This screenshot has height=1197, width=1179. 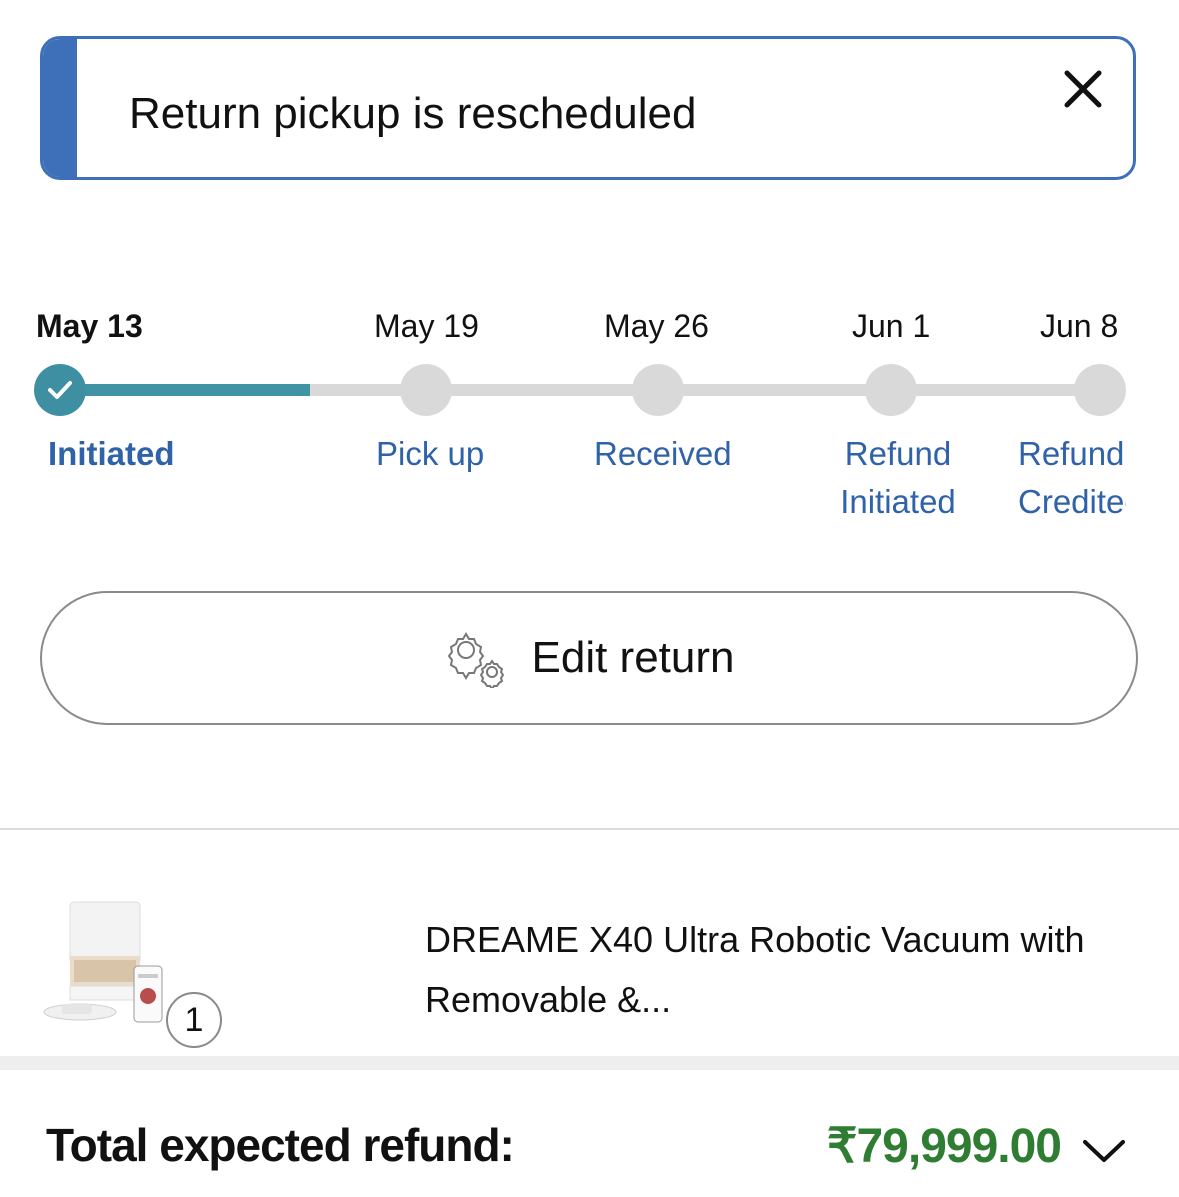 I want to click on step-node-initiated, so click(x=60, y=390).